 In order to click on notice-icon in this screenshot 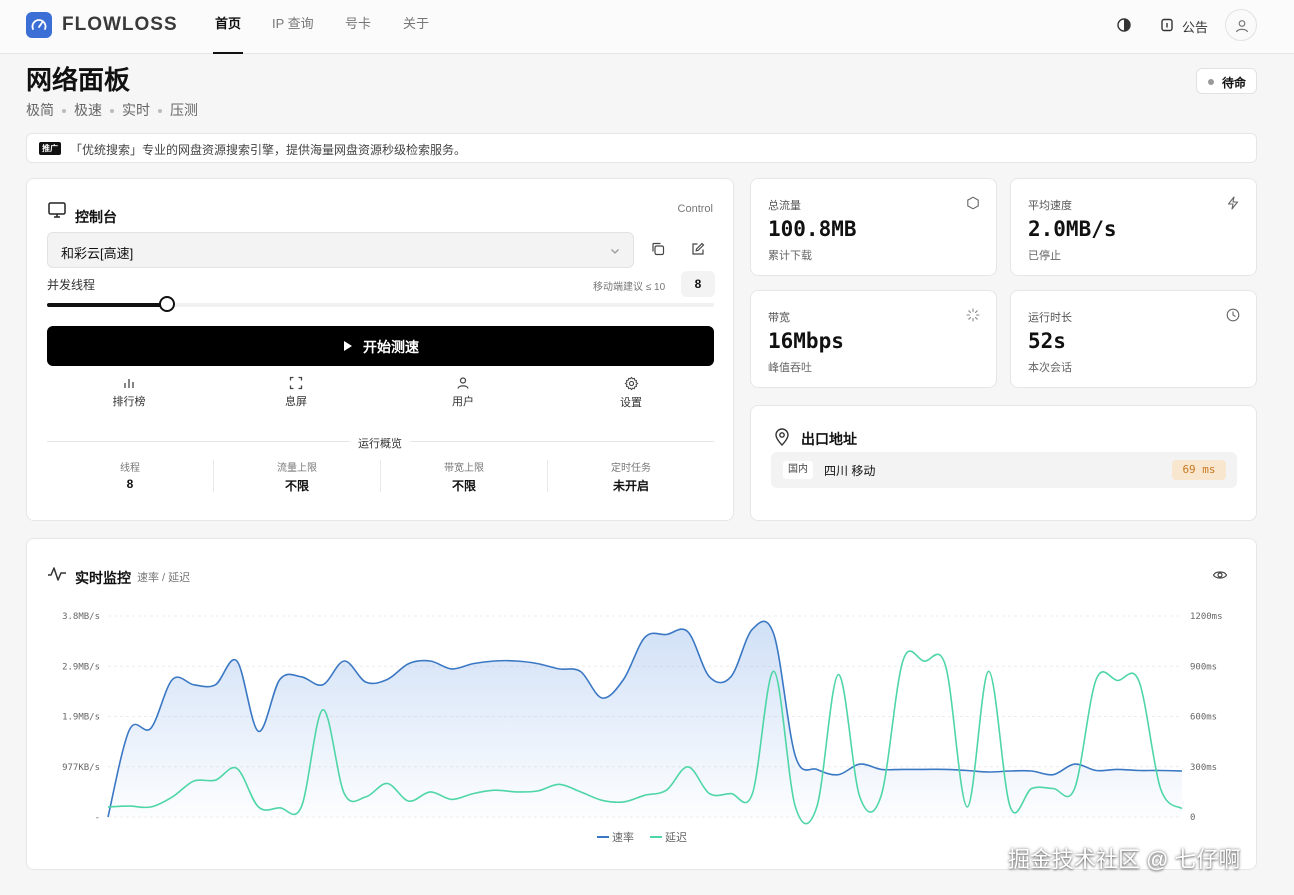, I will do `click(1167, 25)`.